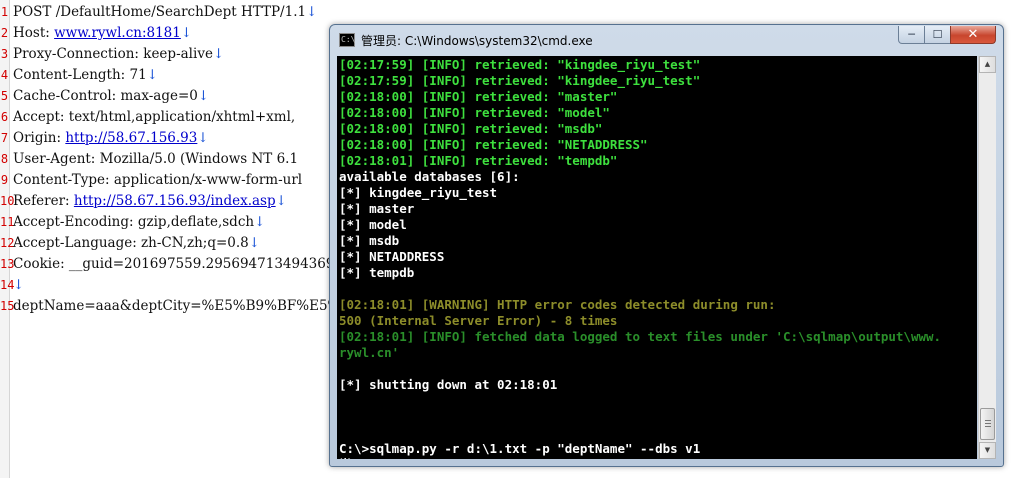  I want to click on console-line: available databases [6]:, so click(429, 176).